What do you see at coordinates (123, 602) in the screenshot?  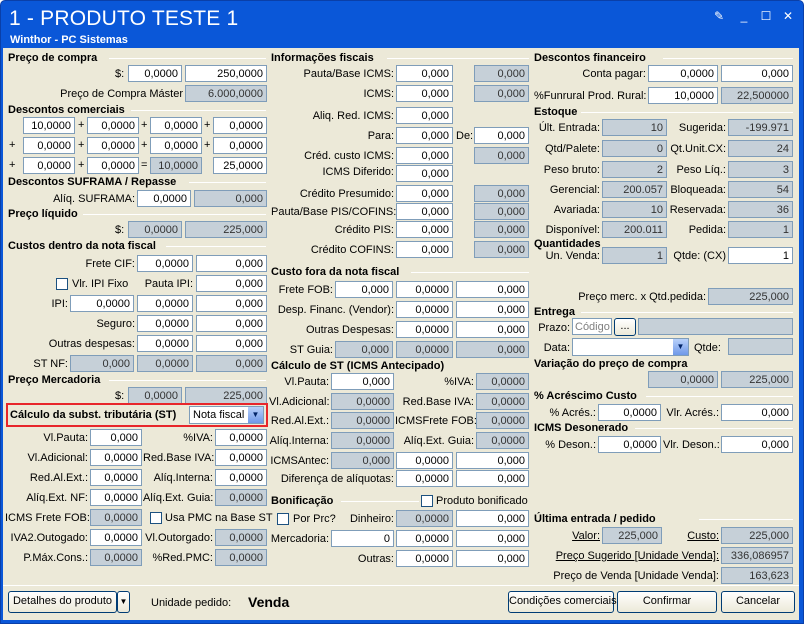 I see `detalhes-dropdown-button: ▼` at bounding box center [123, 602].